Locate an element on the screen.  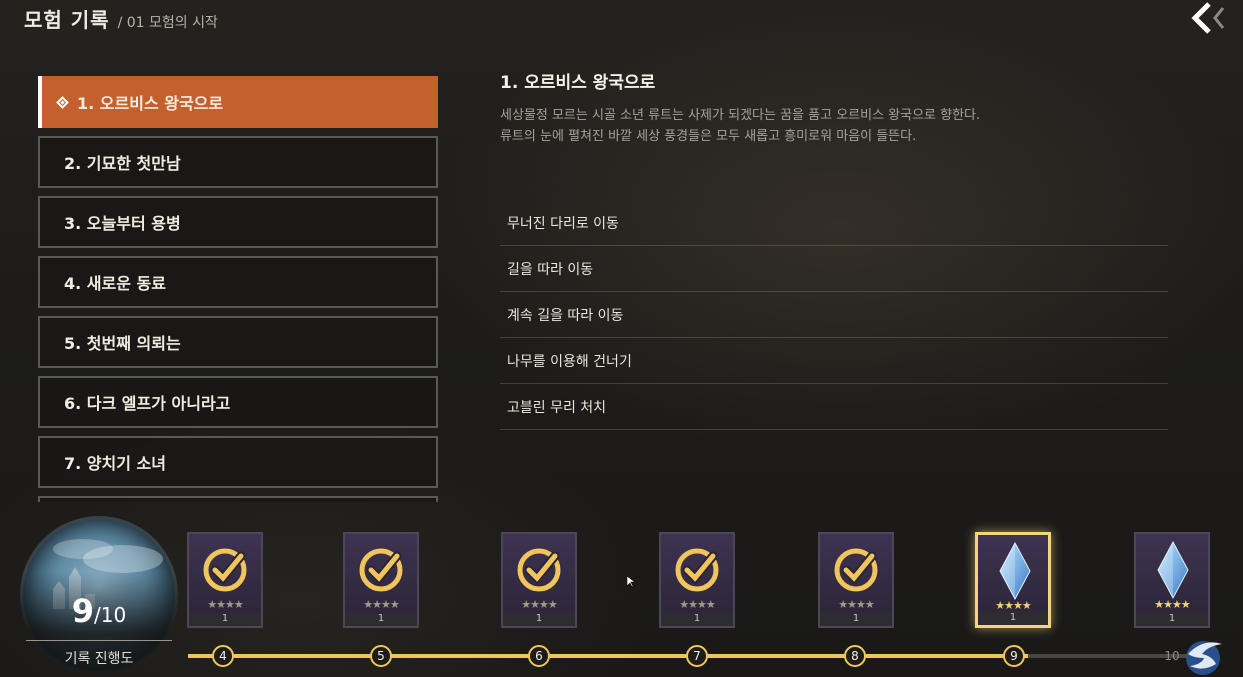
back-button is located at coordinates (1209, 18).